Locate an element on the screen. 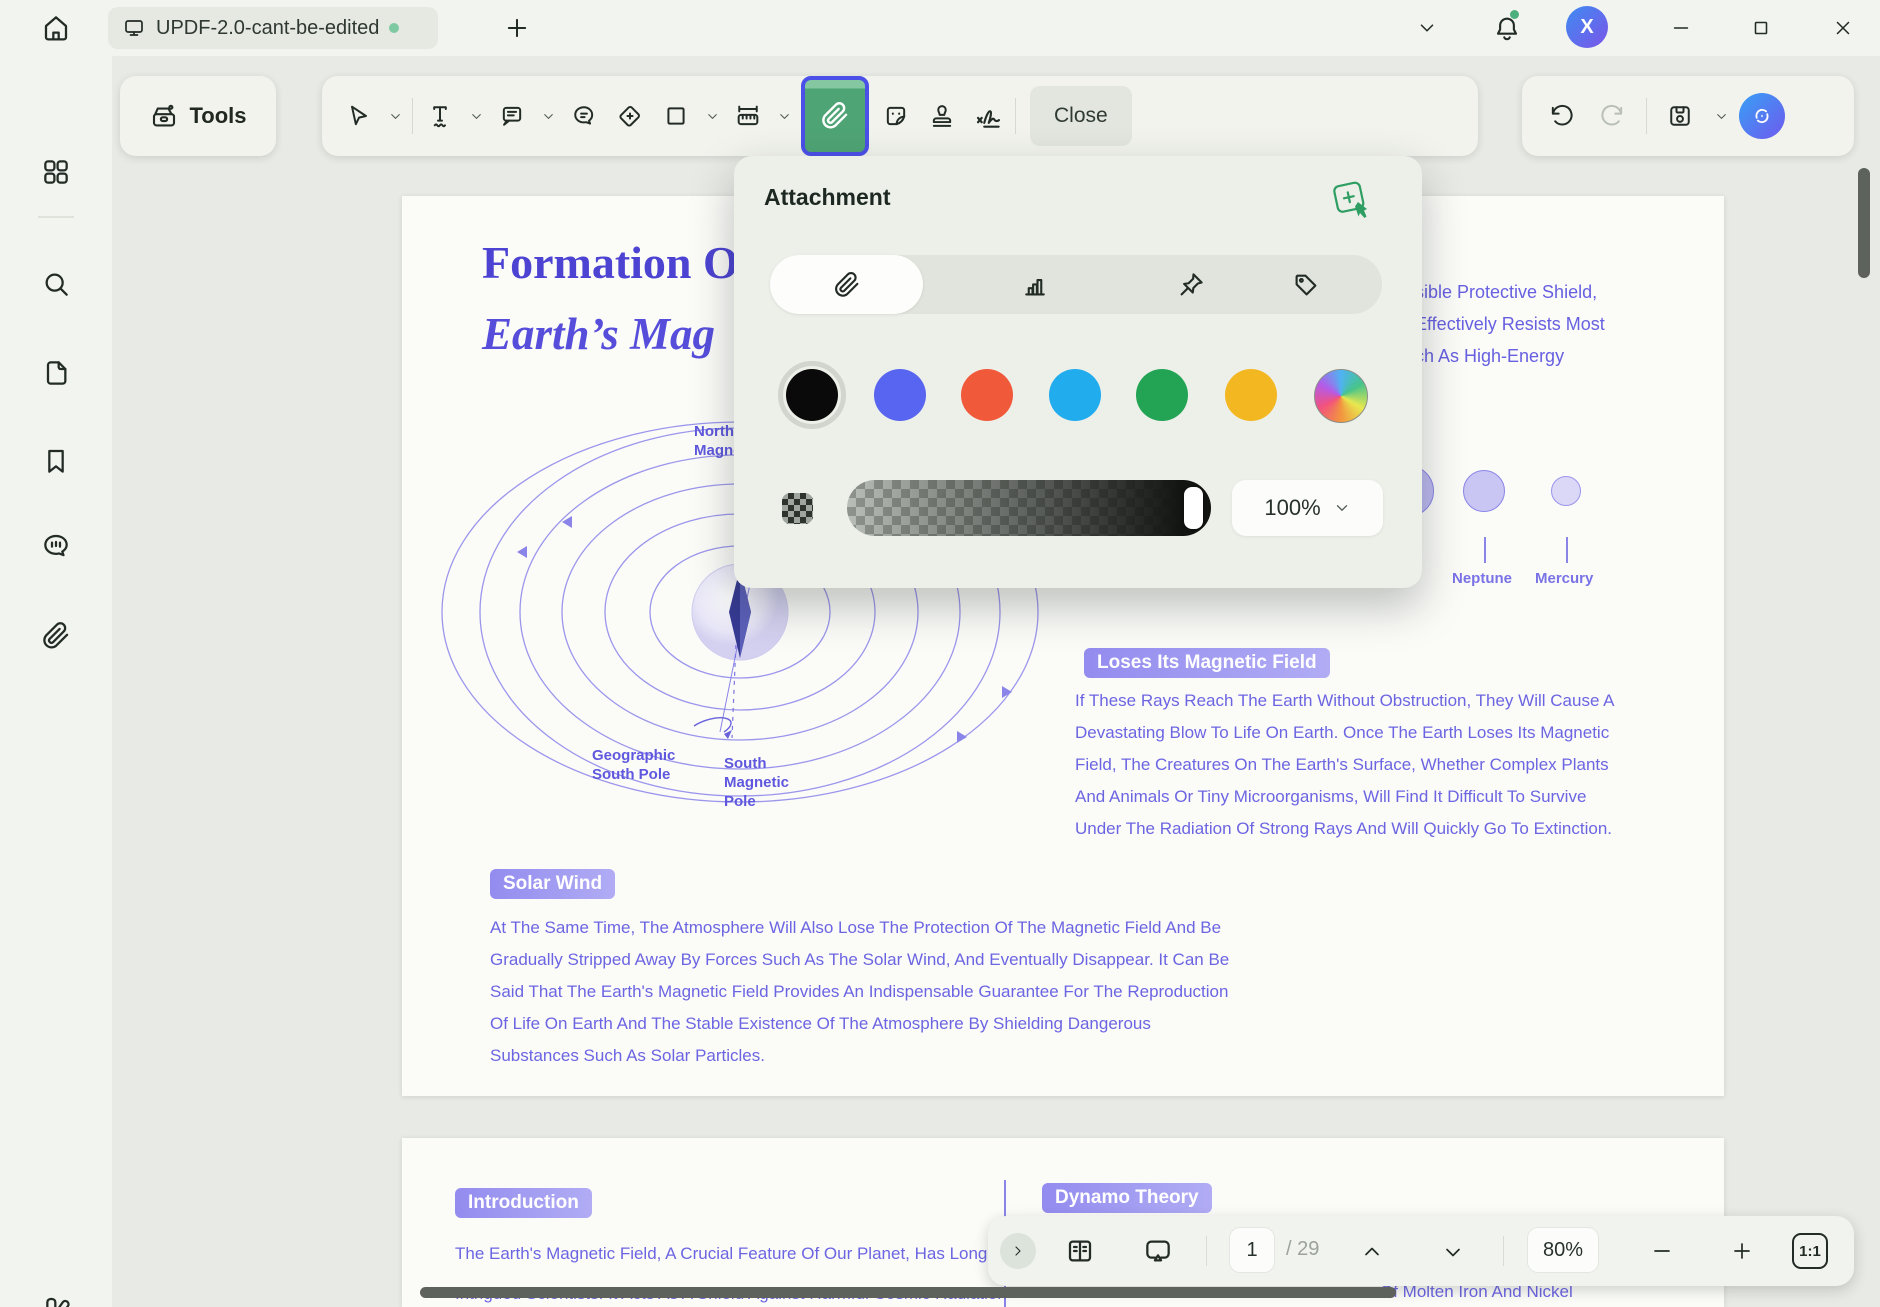 The width and height of the screenshot is (1880, 1307). attachment-type-tabs is located at coordinates (1076, 284).